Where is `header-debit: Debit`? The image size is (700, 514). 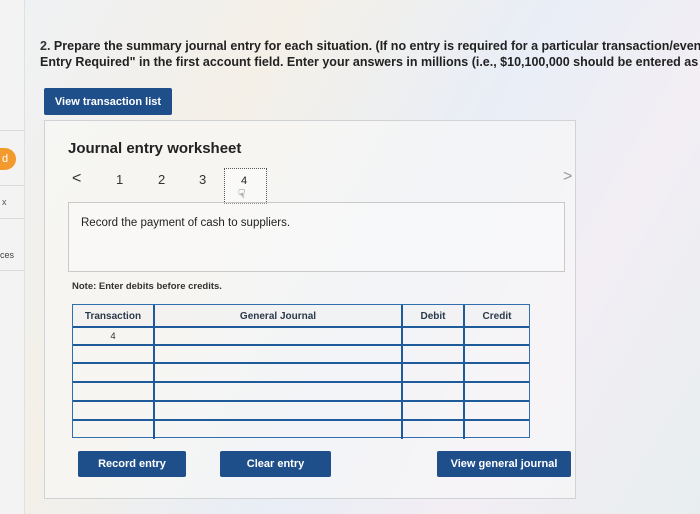 header-debit: Debit is located at coordinates (433, 316).